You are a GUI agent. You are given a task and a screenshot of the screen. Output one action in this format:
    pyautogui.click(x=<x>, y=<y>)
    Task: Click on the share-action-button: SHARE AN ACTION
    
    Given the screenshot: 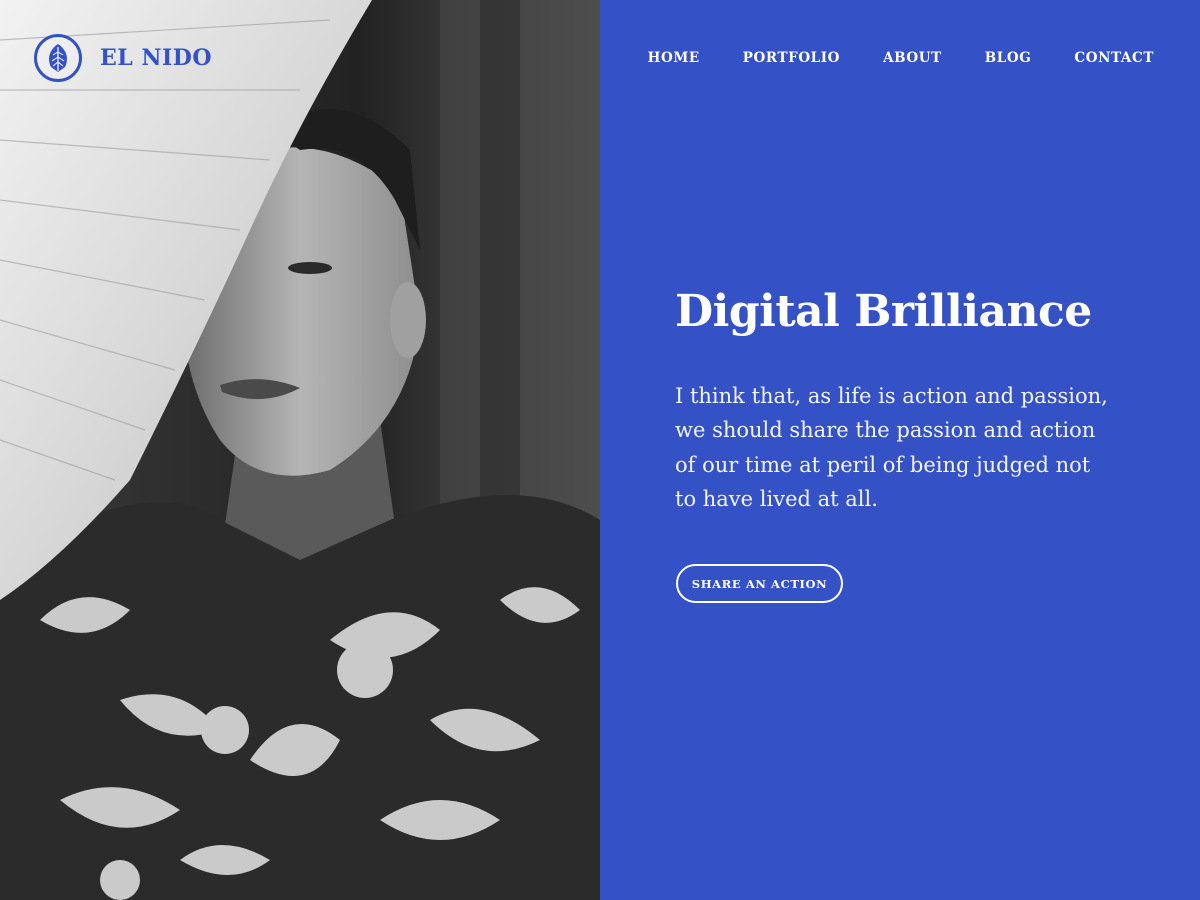 What is the action you would take?
    pyautogui.click(x=759, y=583)
    